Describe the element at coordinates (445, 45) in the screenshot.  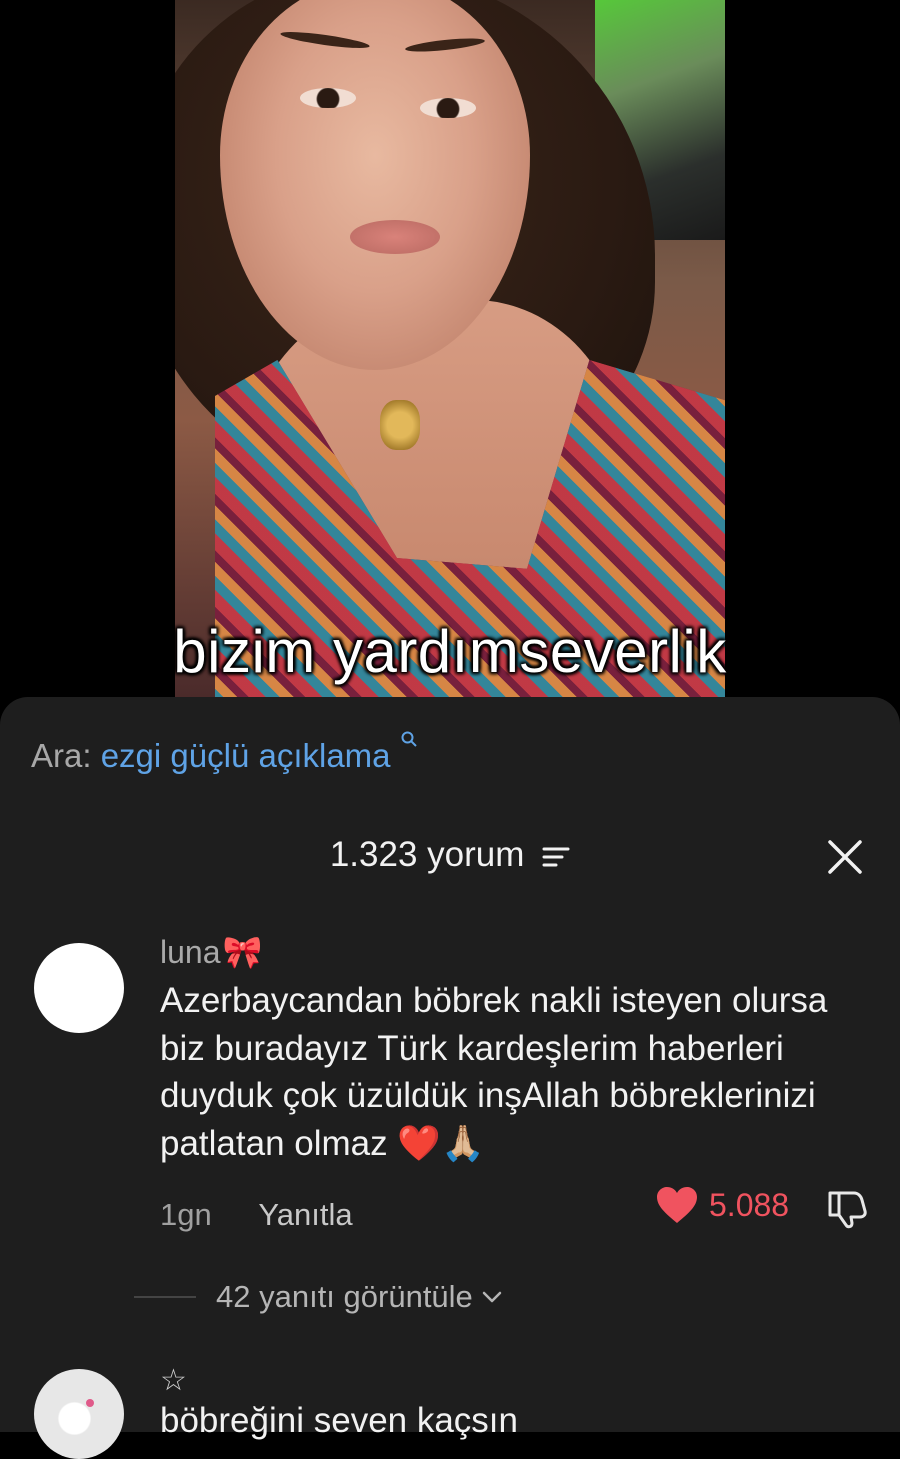
I see `right-brow` at that location.